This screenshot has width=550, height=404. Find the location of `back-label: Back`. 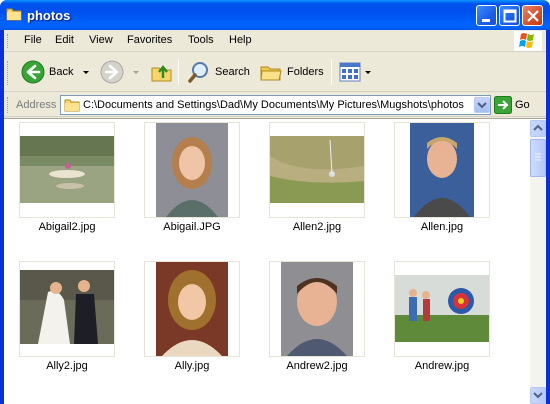

back-label: Back is located at coordinates (61, 72).